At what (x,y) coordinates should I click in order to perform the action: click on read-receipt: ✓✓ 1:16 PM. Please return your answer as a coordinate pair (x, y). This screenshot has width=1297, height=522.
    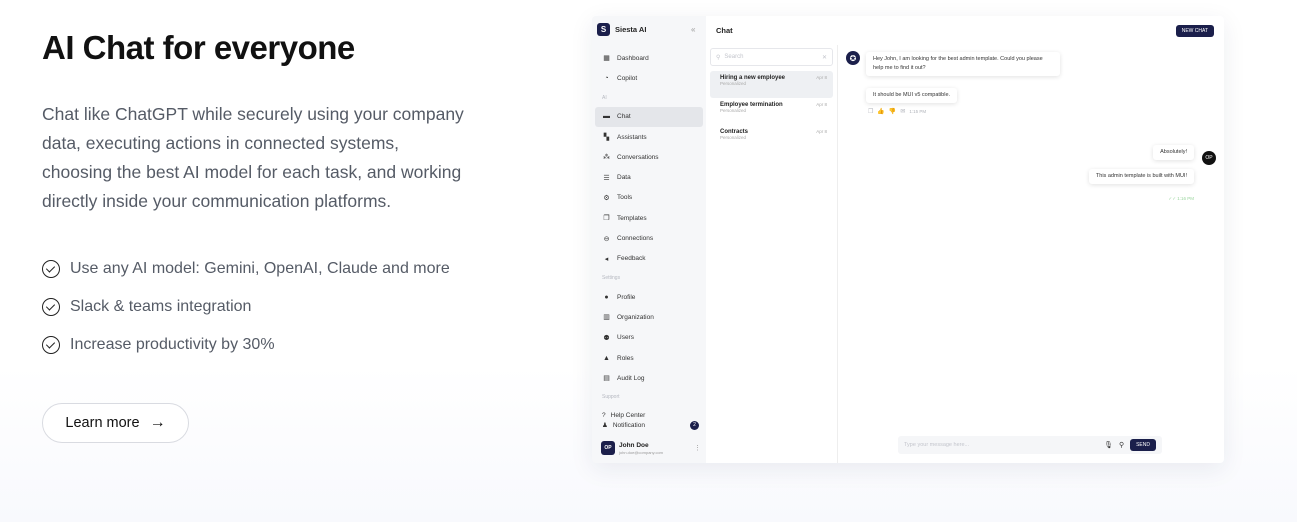
    Looking at the image, I should click on (1181, 199).